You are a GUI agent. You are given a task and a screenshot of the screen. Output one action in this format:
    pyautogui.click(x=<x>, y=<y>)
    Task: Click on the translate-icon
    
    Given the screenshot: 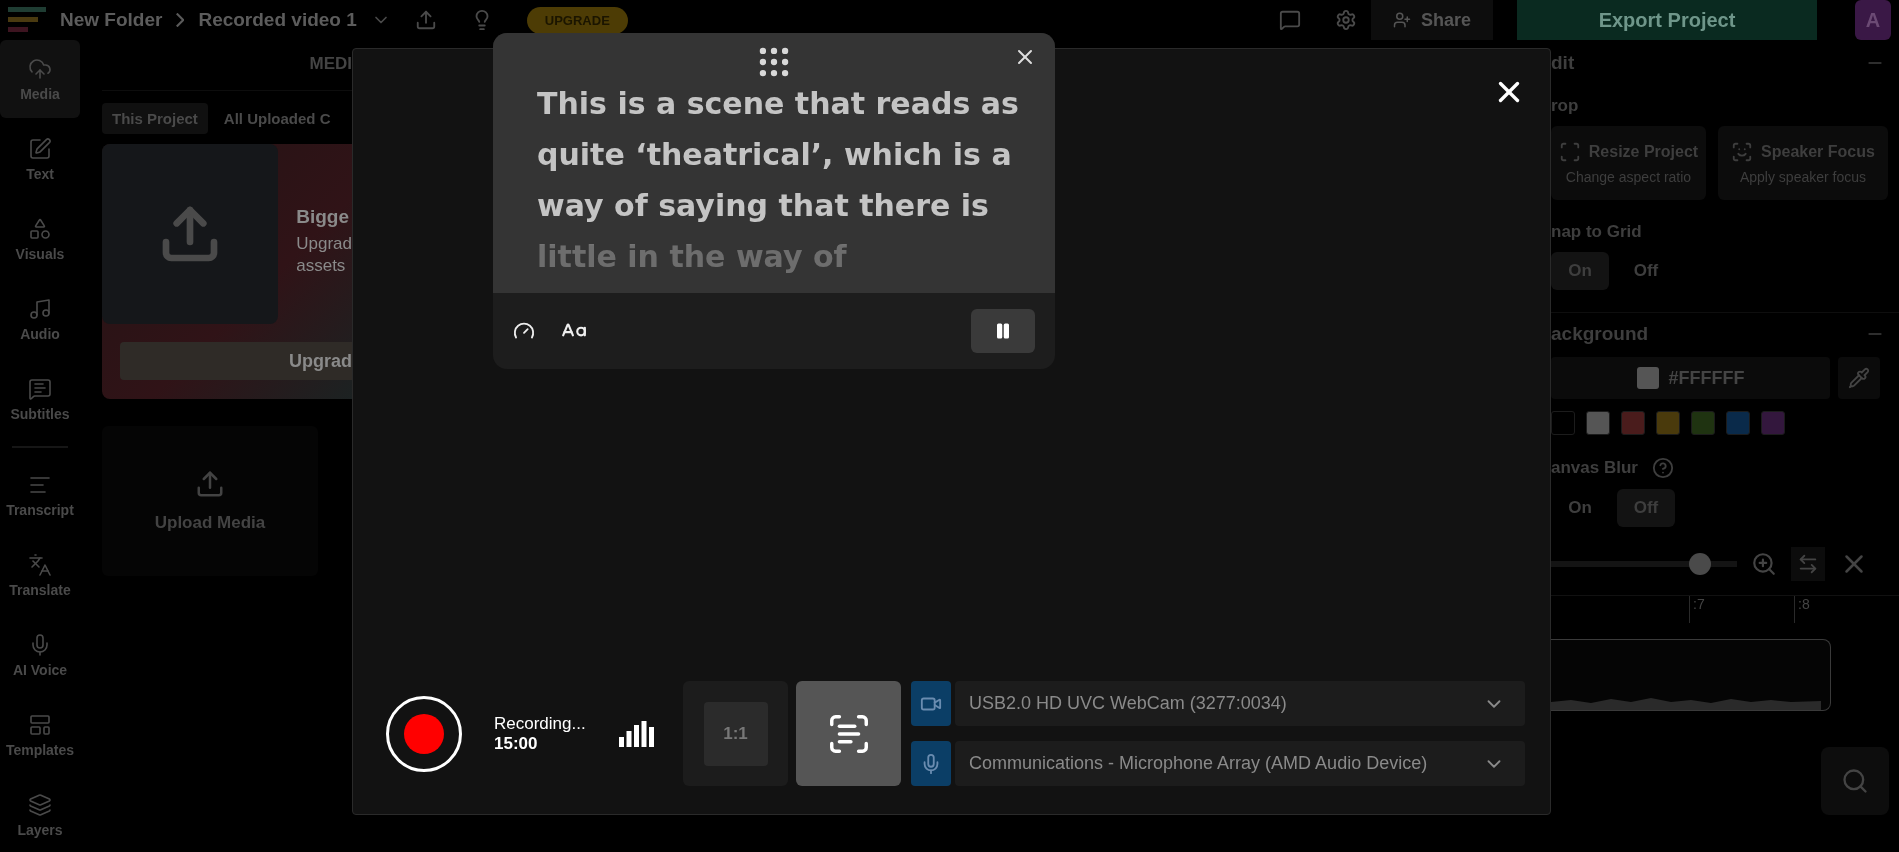 What is the action you would take?
    pyautogui.click(x=40, y=564)
    